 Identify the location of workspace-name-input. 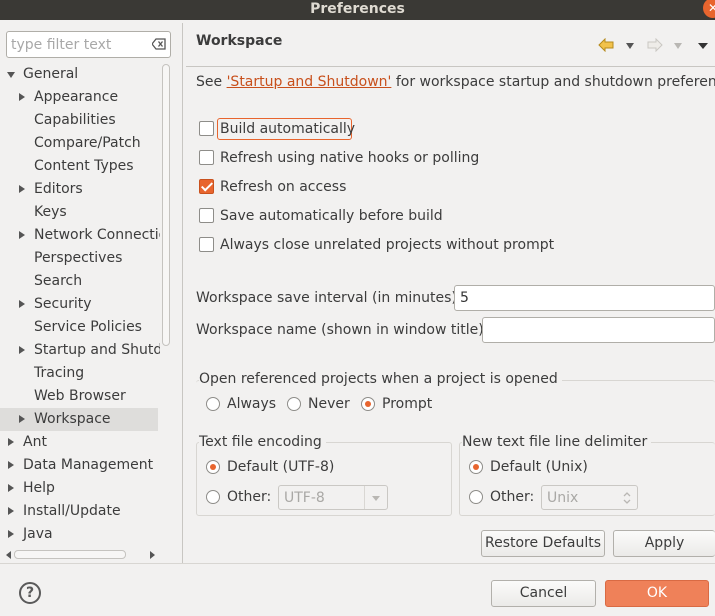
(598, 330).